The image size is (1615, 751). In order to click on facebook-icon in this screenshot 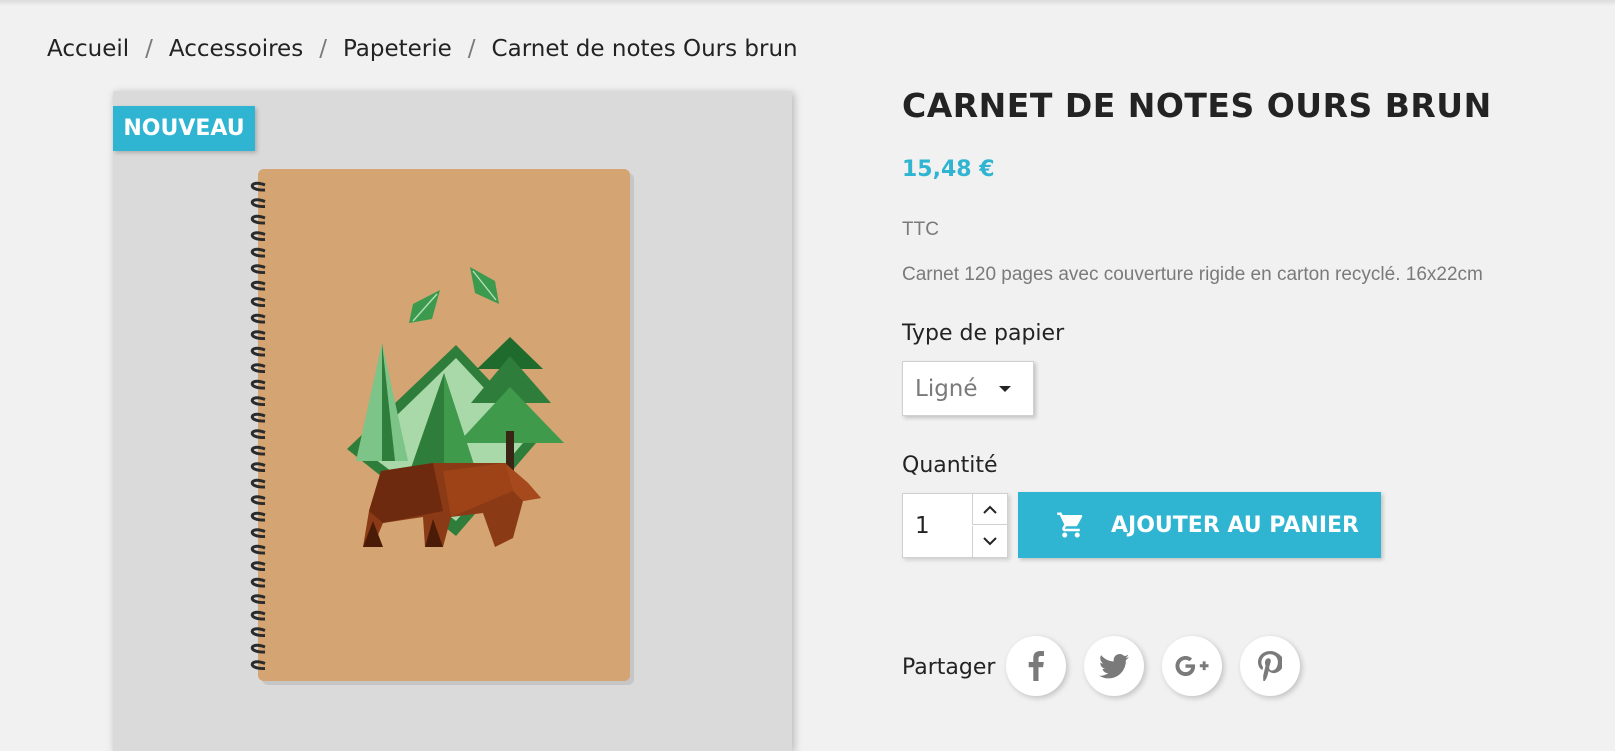, I will do `click(1036, 666)`.